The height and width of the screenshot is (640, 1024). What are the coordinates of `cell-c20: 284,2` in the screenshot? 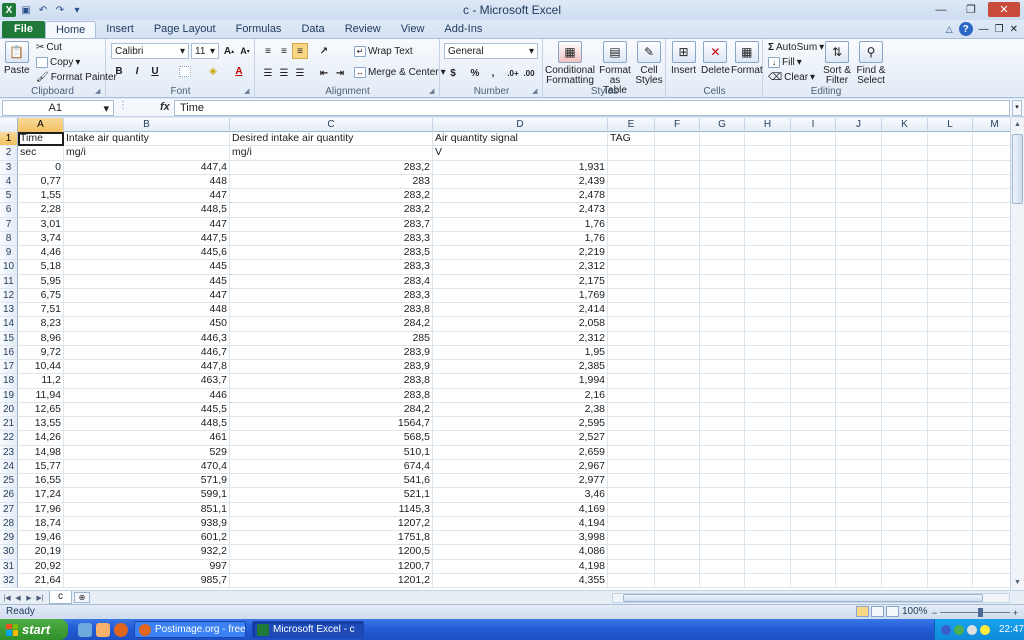 It's located at (331, 409).